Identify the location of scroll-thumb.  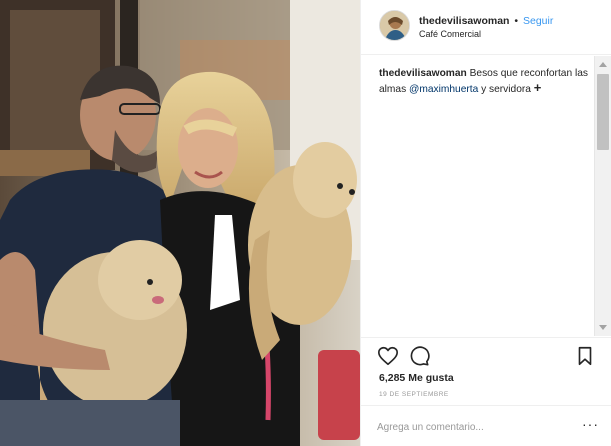
(603, 112).